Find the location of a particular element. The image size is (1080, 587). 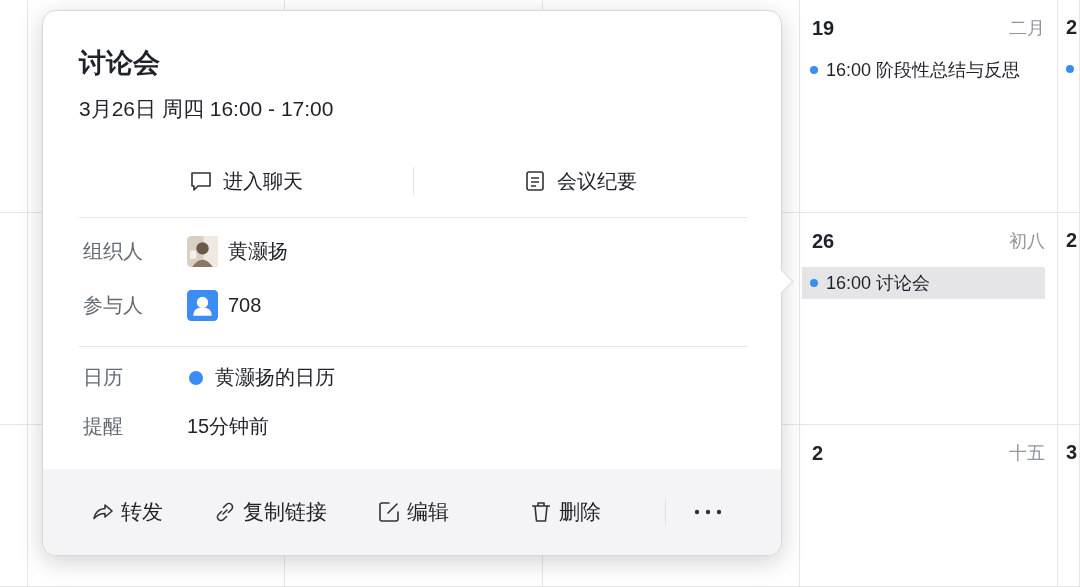

field-value: 黄灏扬 is located at coordinates (258, 251).